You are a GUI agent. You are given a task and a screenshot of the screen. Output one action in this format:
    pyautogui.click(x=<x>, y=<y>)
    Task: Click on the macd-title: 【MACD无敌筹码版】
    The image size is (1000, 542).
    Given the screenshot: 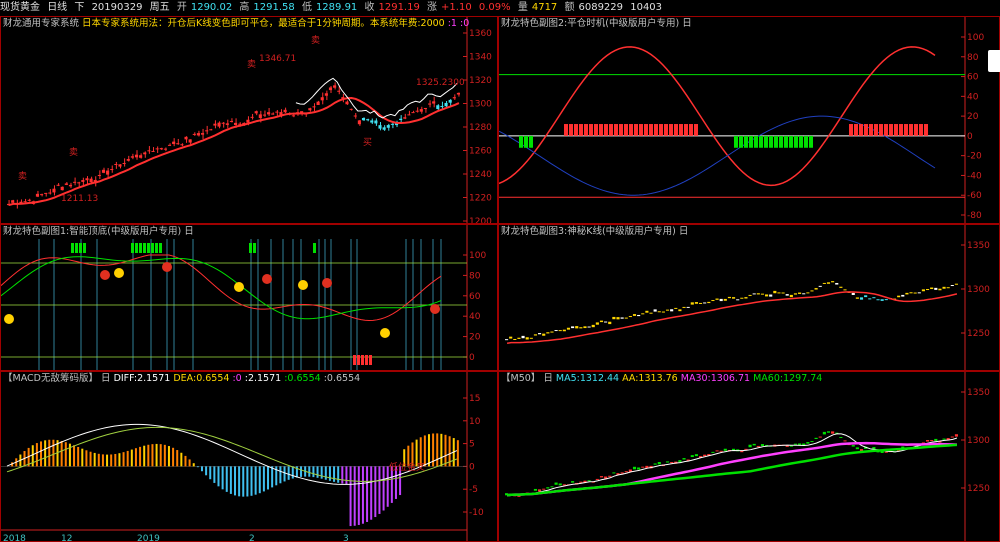 What is the action you would take?
    pyautogui.click(x=50, y=378)
    